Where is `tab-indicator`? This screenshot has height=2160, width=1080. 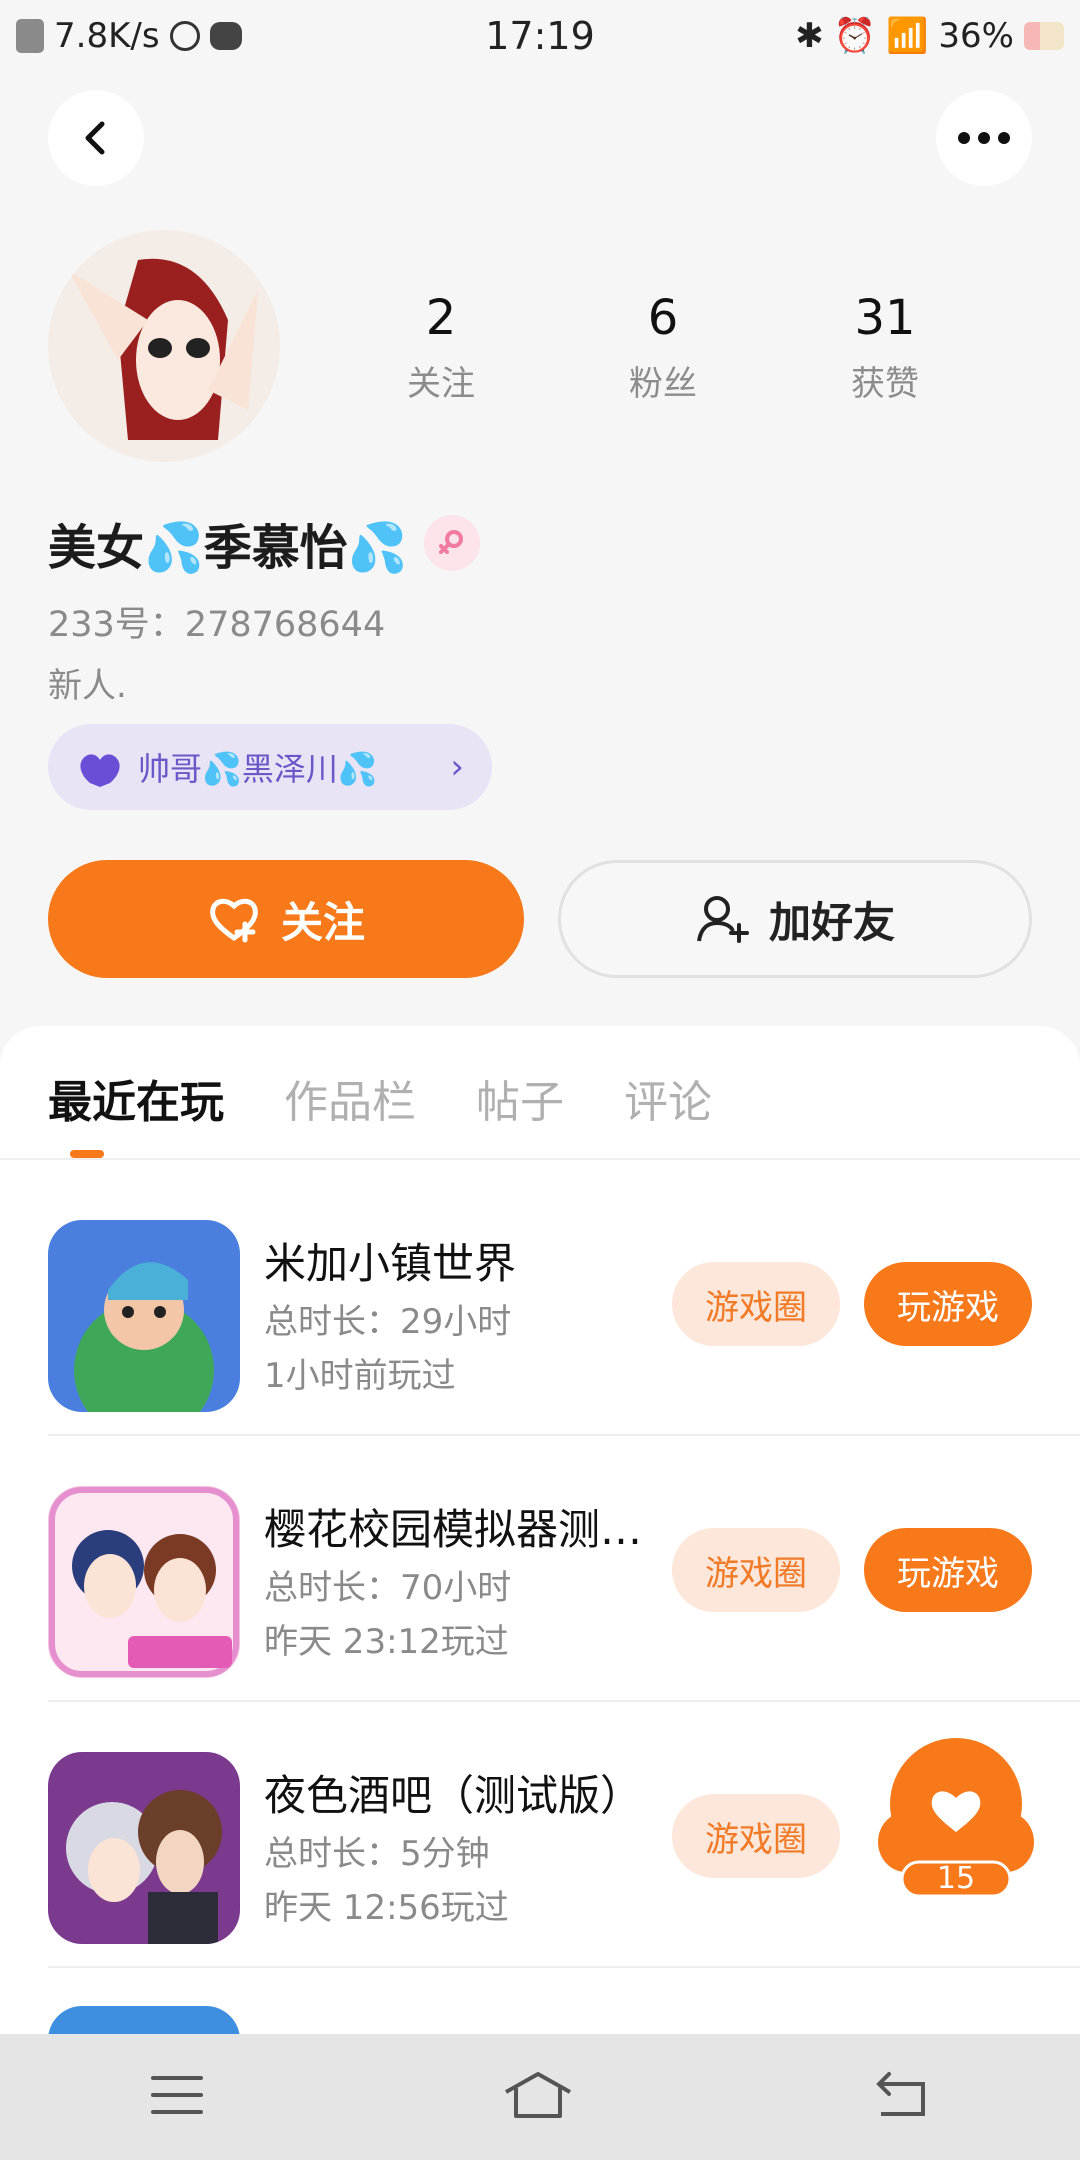
tab-indicator is located at coordinates (87, 1154).